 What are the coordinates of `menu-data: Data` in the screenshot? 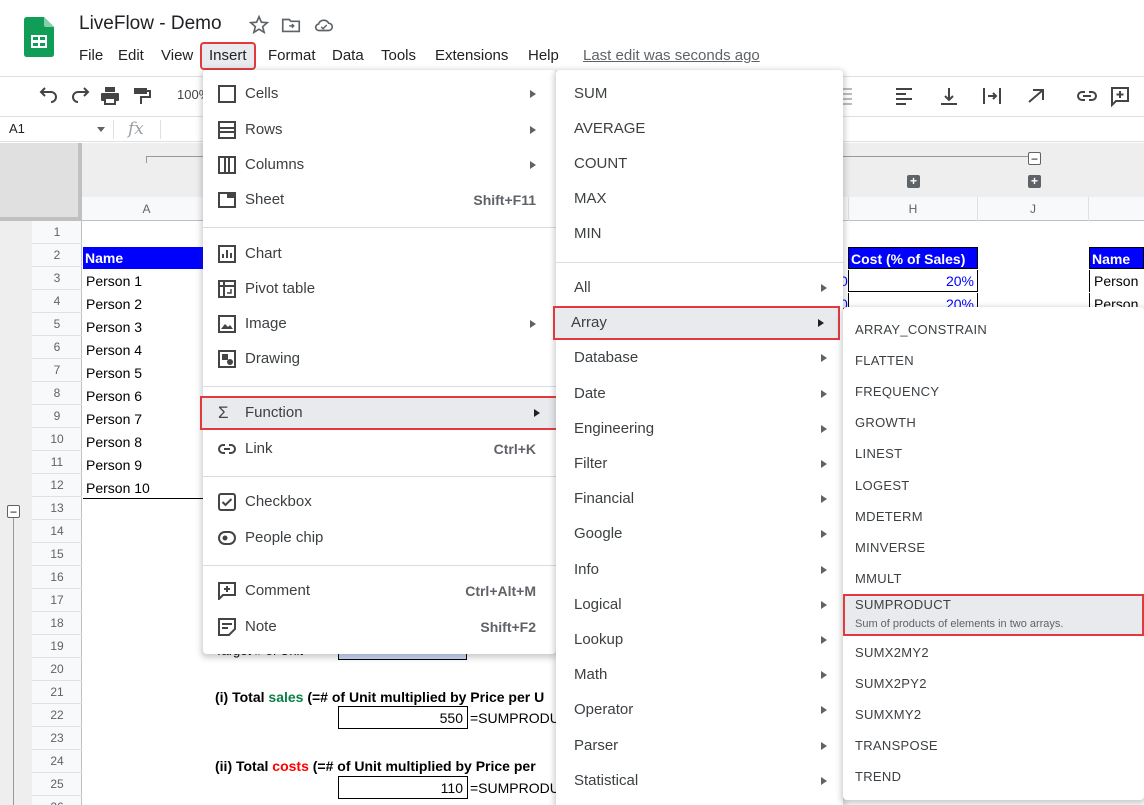 It's located at (348, 56).